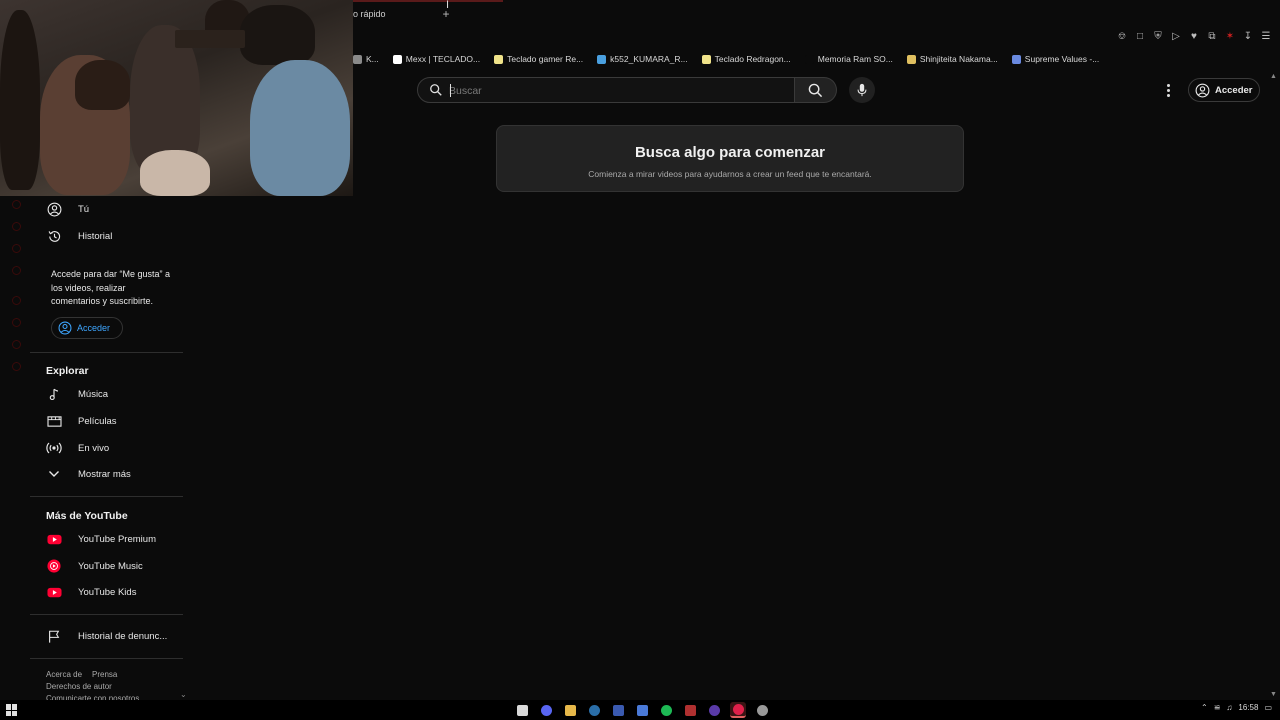  I want to click on chevron-down-icon, so click(54, 474).